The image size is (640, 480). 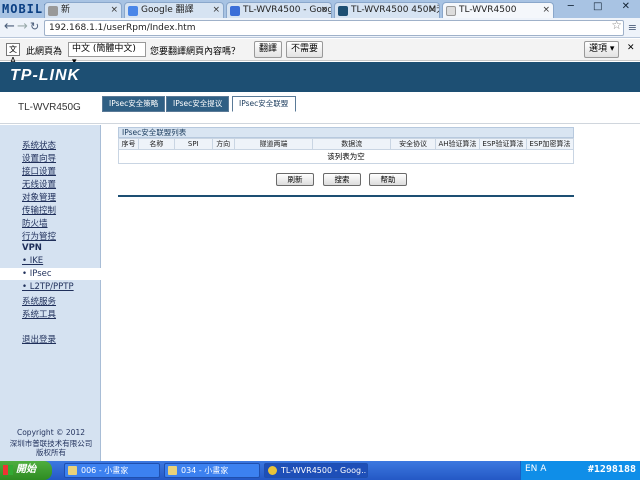 What do you see at coordinates (602, 49) in the screenshot?
I see `options-button: 選項 ▾` at bounding box center [602, 49].